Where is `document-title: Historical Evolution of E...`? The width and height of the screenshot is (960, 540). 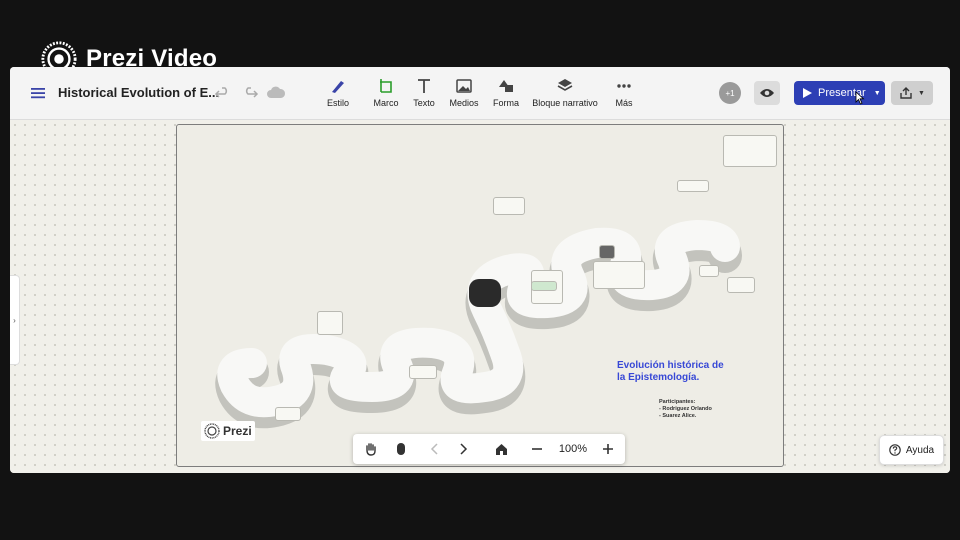 document-title: Historical Evolution of E... is located at coordinates (138, 92).